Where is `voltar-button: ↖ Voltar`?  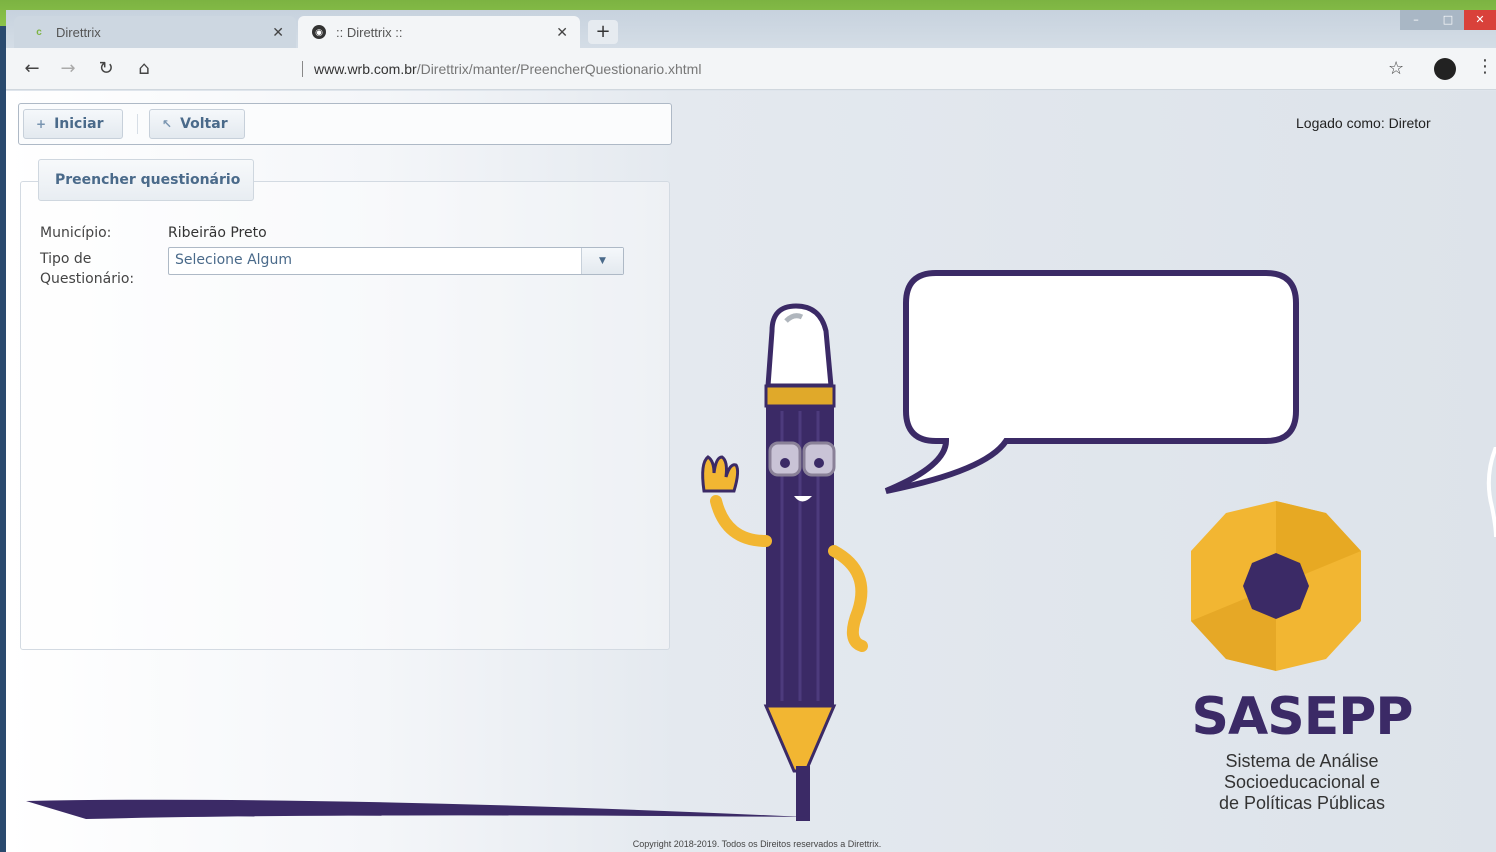 voltar-button: ↖ Voltar is located at coordinates (197, 124).